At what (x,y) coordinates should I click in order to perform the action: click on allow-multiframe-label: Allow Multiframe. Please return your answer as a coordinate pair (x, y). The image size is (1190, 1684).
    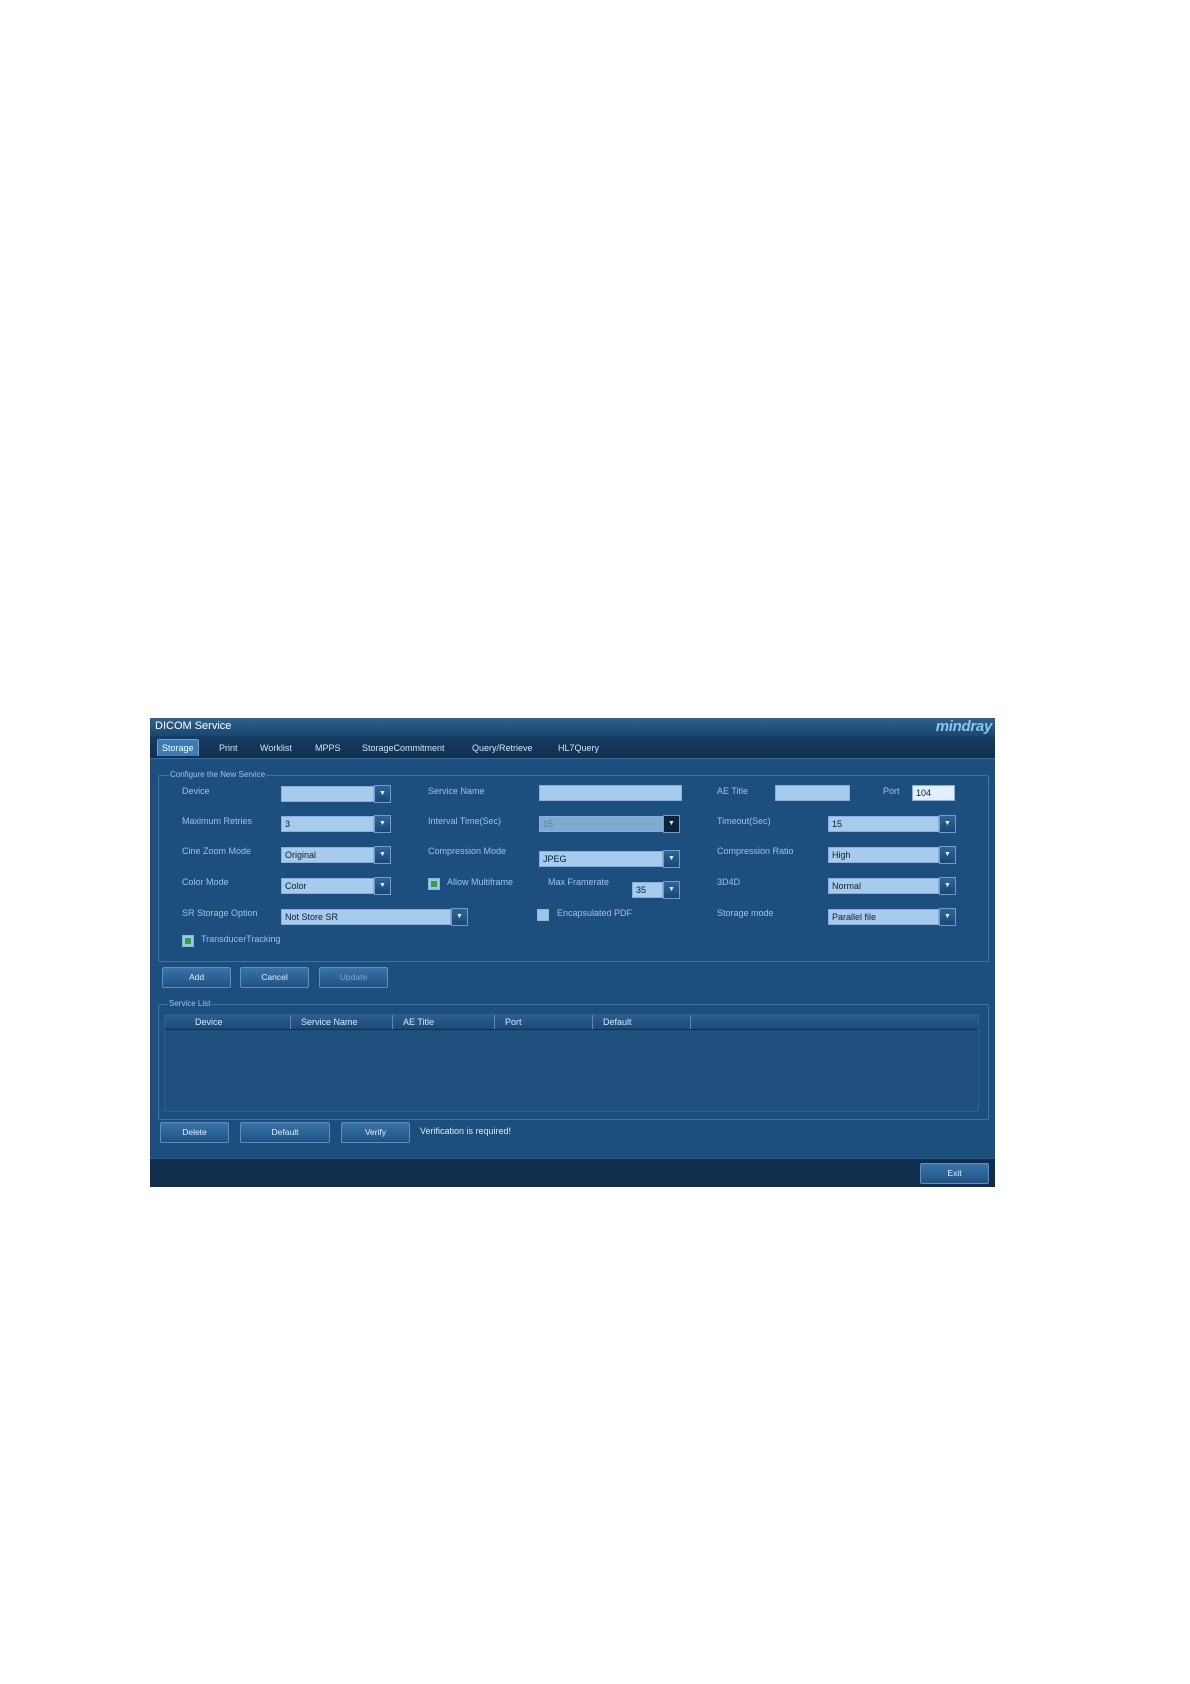
    Looking at the image, I should click on (480, 882).